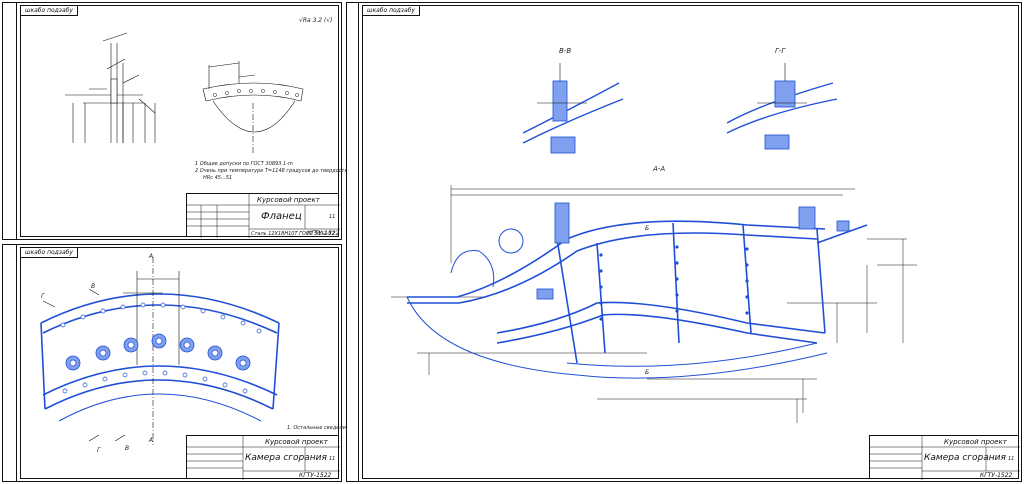  What do you see at coordinates (93, 286) in the screenshot?
I see `section-mark-v-top: В` at bounding box center [93, 286].